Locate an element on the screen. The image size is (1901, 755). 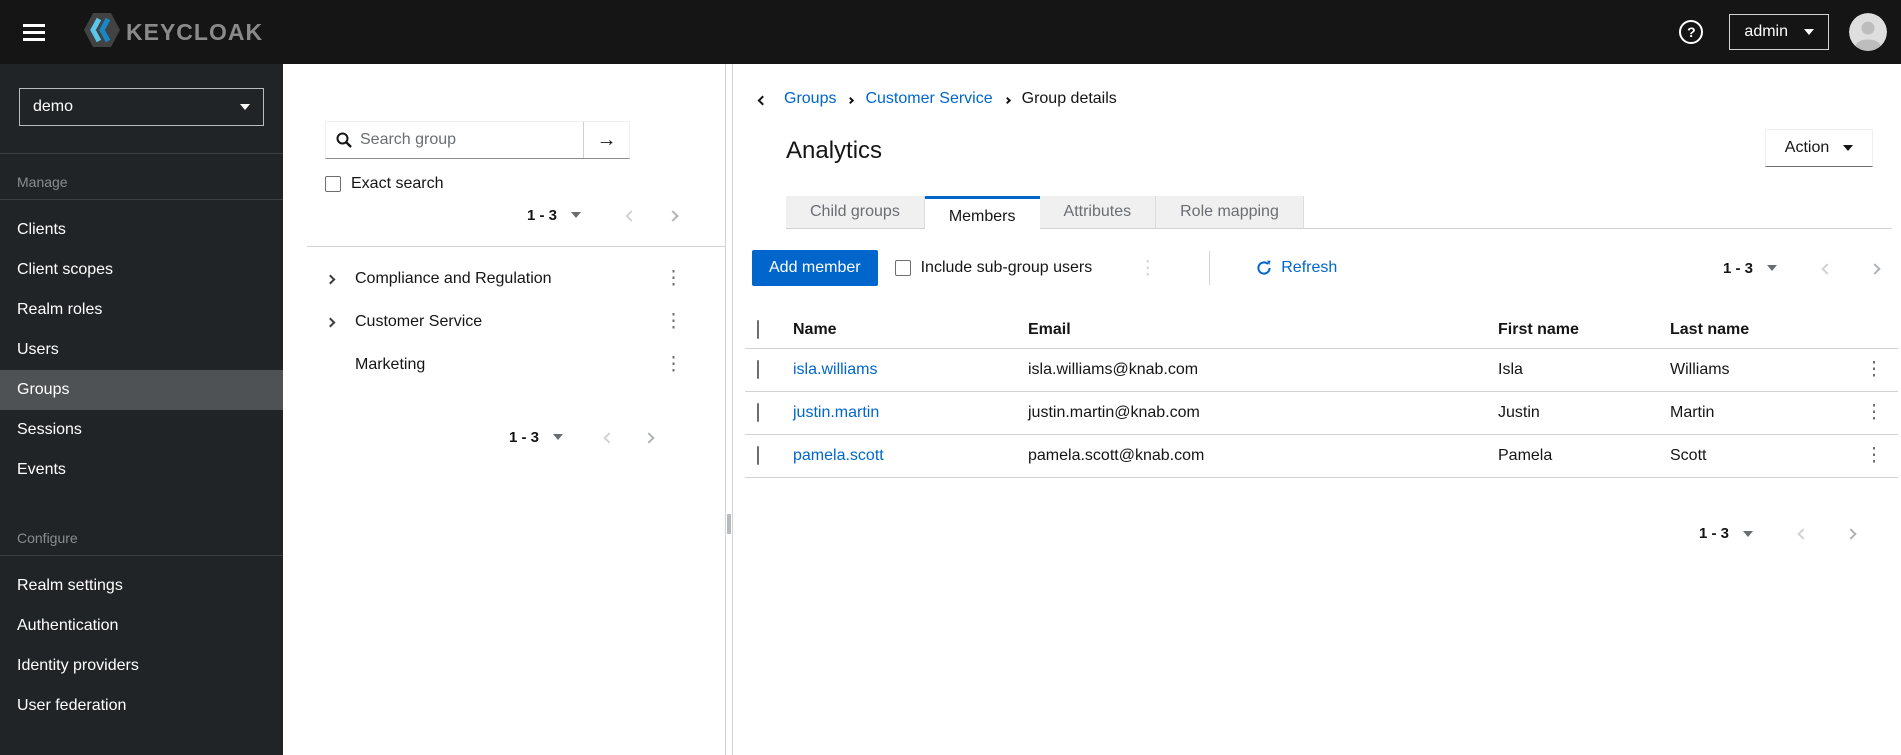
member-email: isla.williams@knab.com is located at coordinates (1263, 370).